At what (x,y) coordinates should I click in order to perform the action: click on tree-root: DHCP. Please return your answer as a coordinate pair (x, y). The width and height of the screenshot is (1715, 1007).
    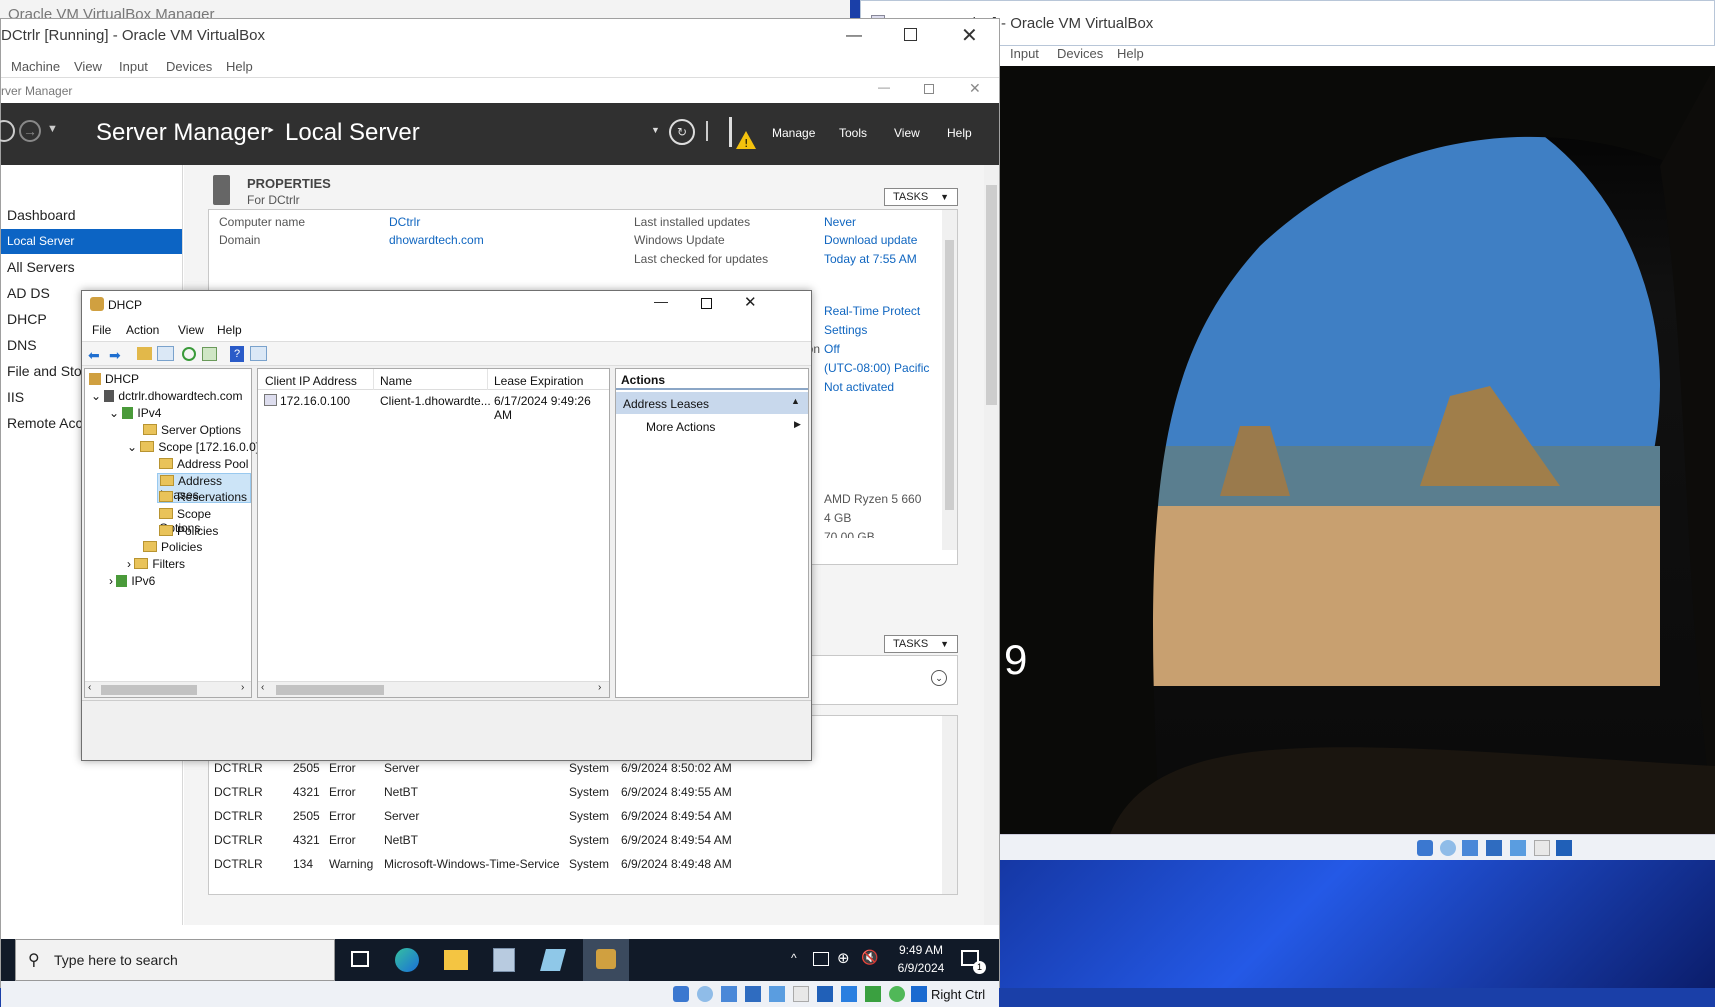
    Looking at the image, I should click on (114, 379).